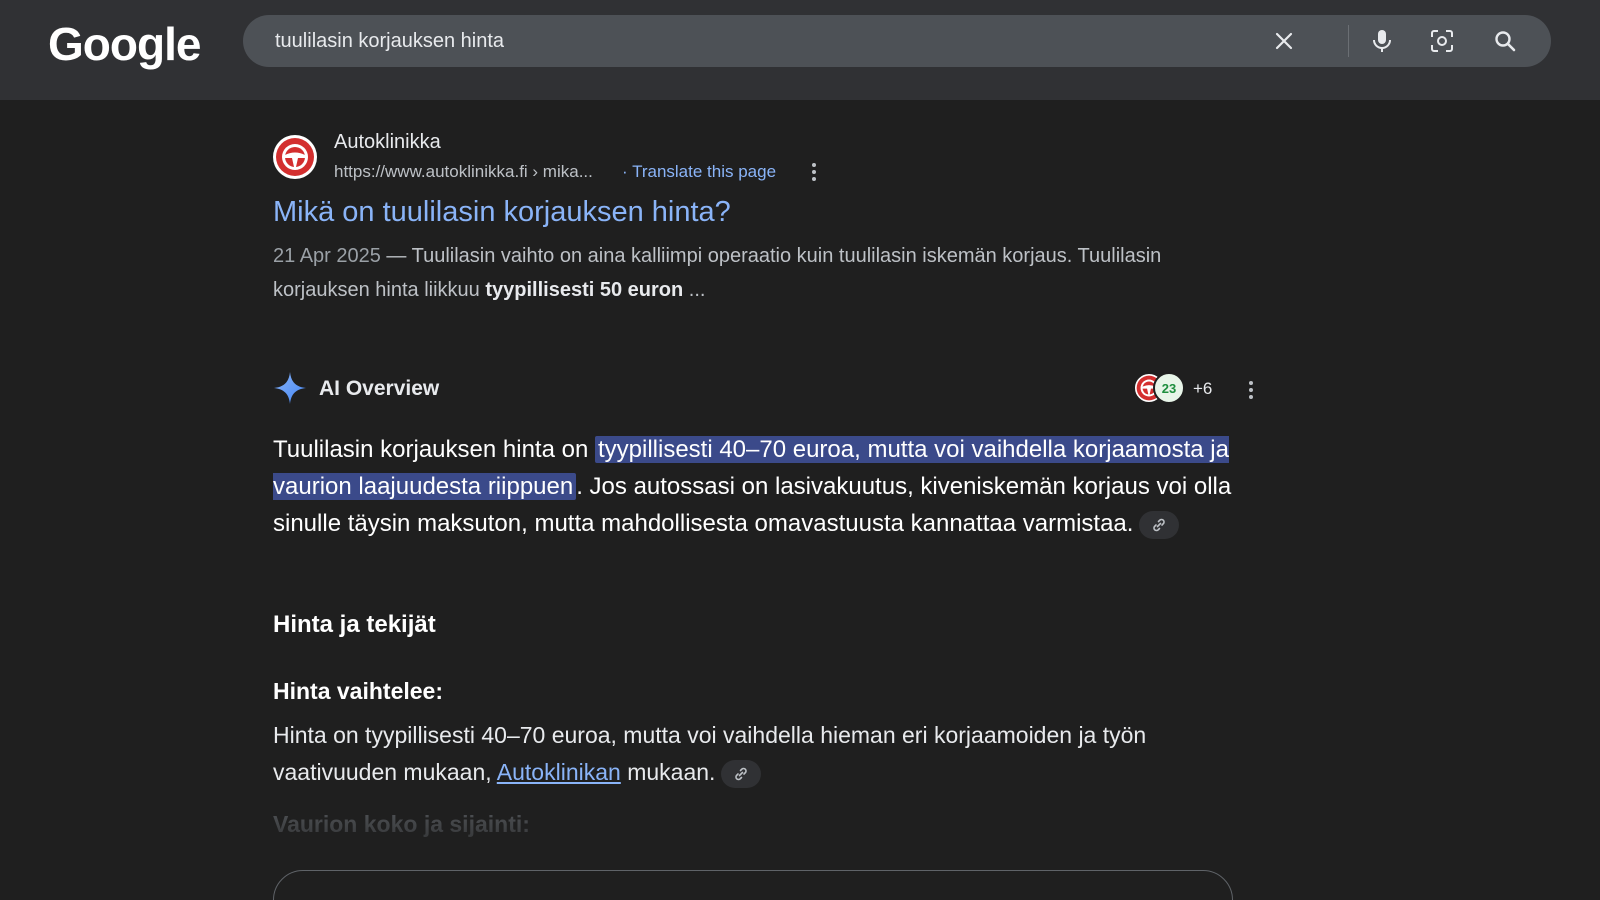 This screenshot has width=1600, height=900. I want to click on ai-overview-more-icon, so click(1251, 390).